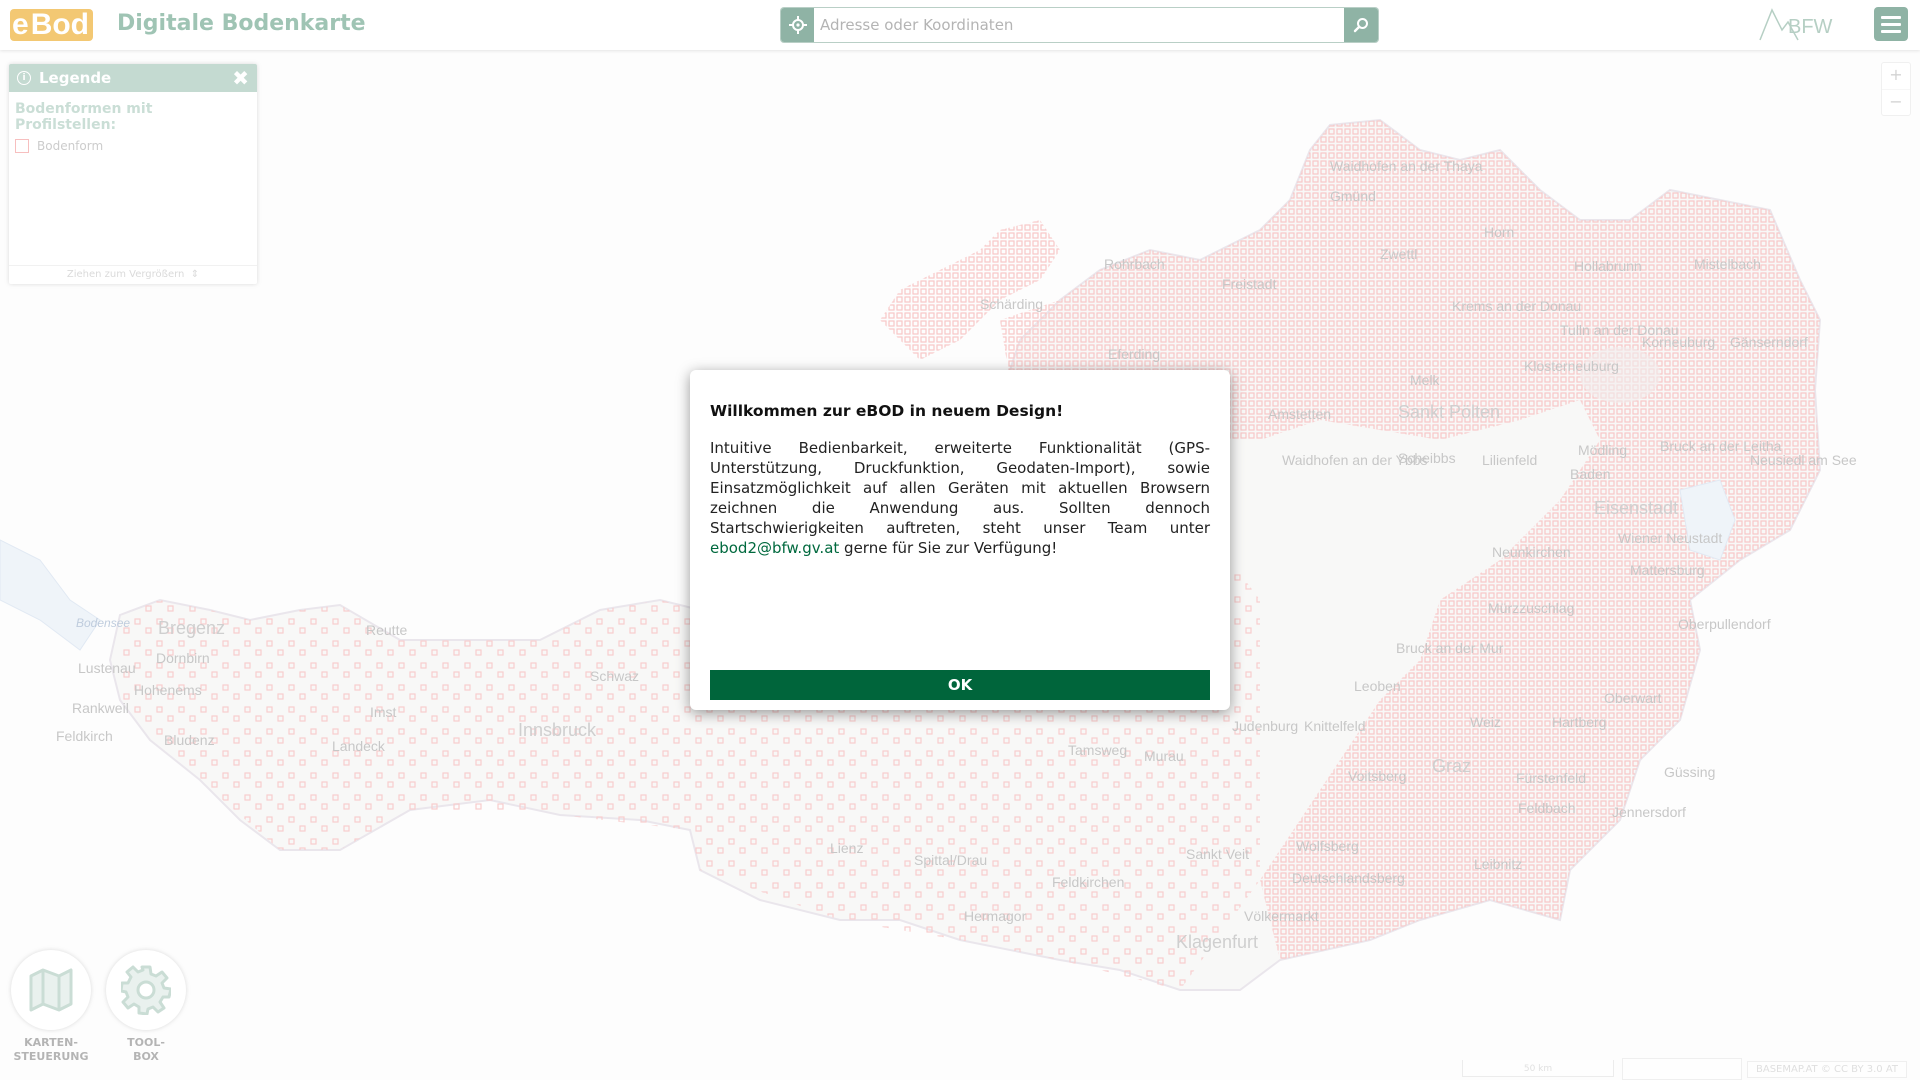 Image resolution: width=1920 pixels, height=1080 pixels. I want to click on logo-bod: Bod, so click(62, 25).